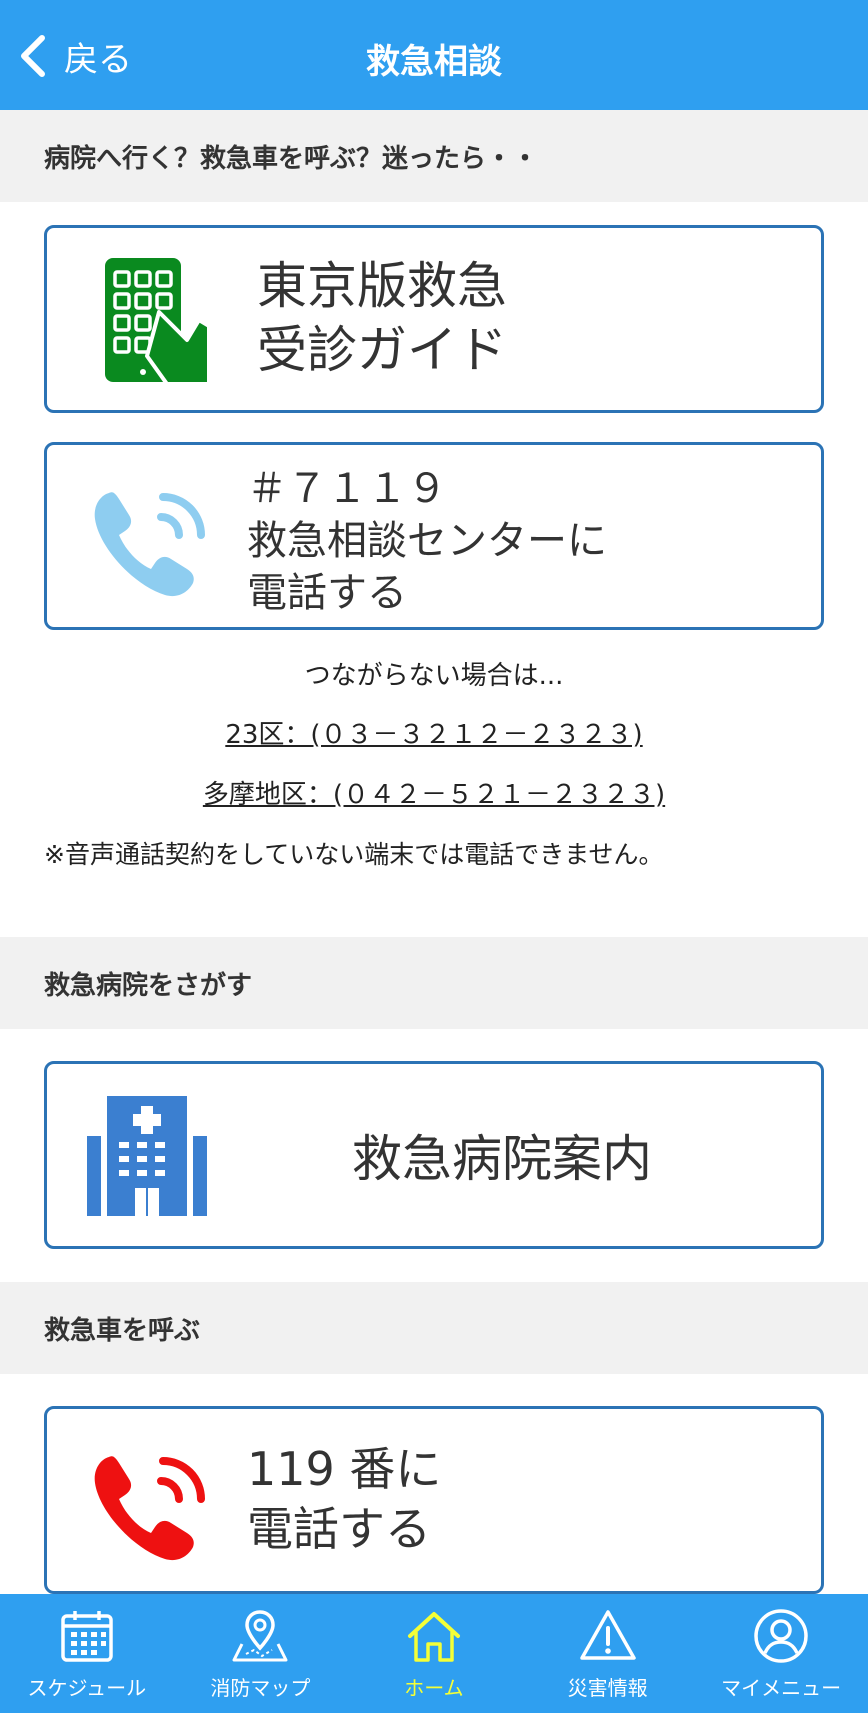  I want to click on bottom-tab-bar: スケジュール 消防マップ ホーム 災害情報 マイメニュー, so click(434, 1653).